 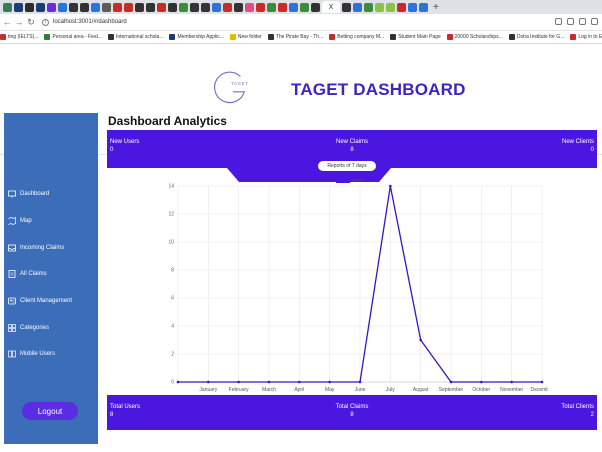 What do you see at coordinates (570, 21) in the screenshot?
I see `bookmark-star-icon` at bounding box center [570, 21].